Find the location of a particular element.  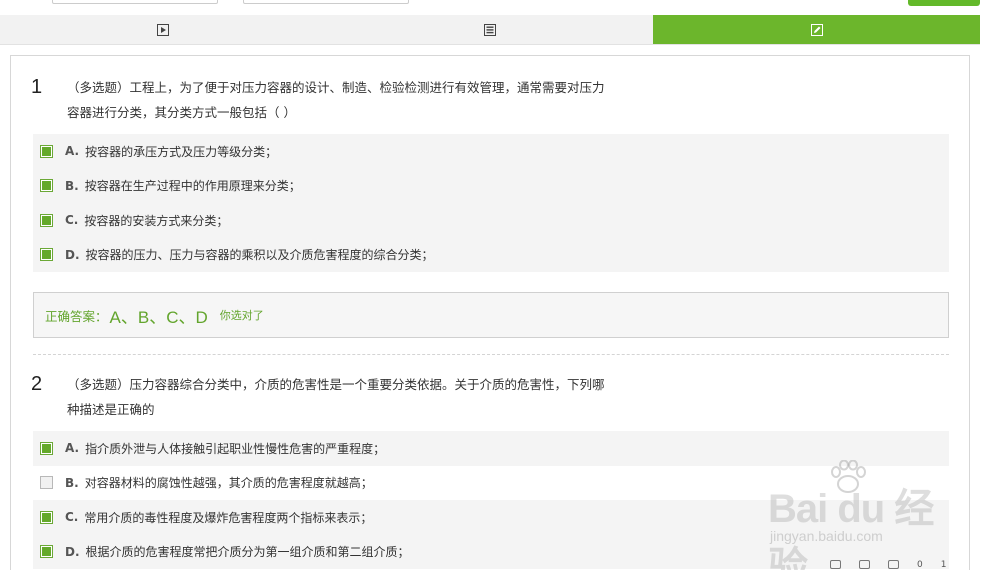

option-text: 按容器的压力、压力与容器的乘积以及介质危害程度的综合分类； is located at coordinates (259, 255).